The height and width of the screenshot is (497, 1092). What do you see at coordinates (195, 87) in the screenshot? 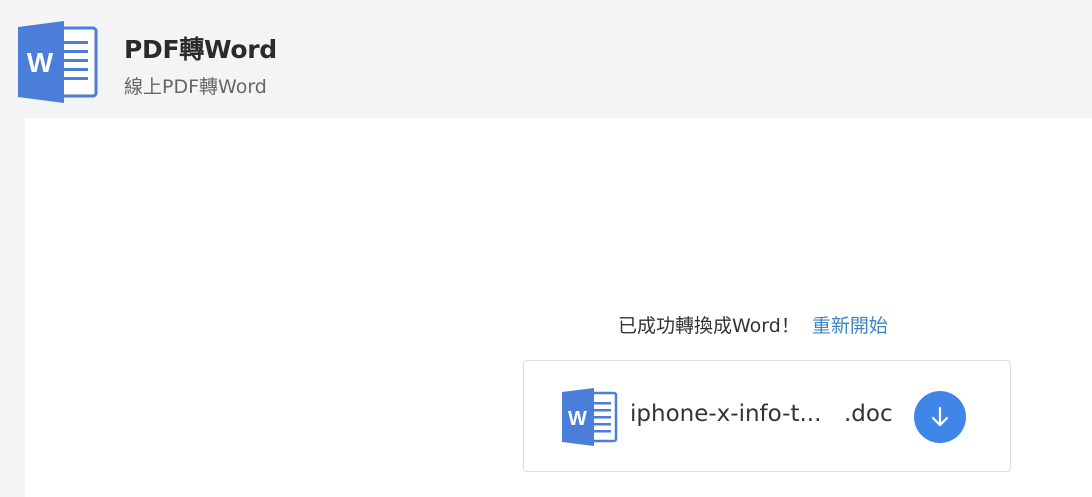
I see `app-subtitle: 線上PDF轉Word` at bounding box center [195, 87].